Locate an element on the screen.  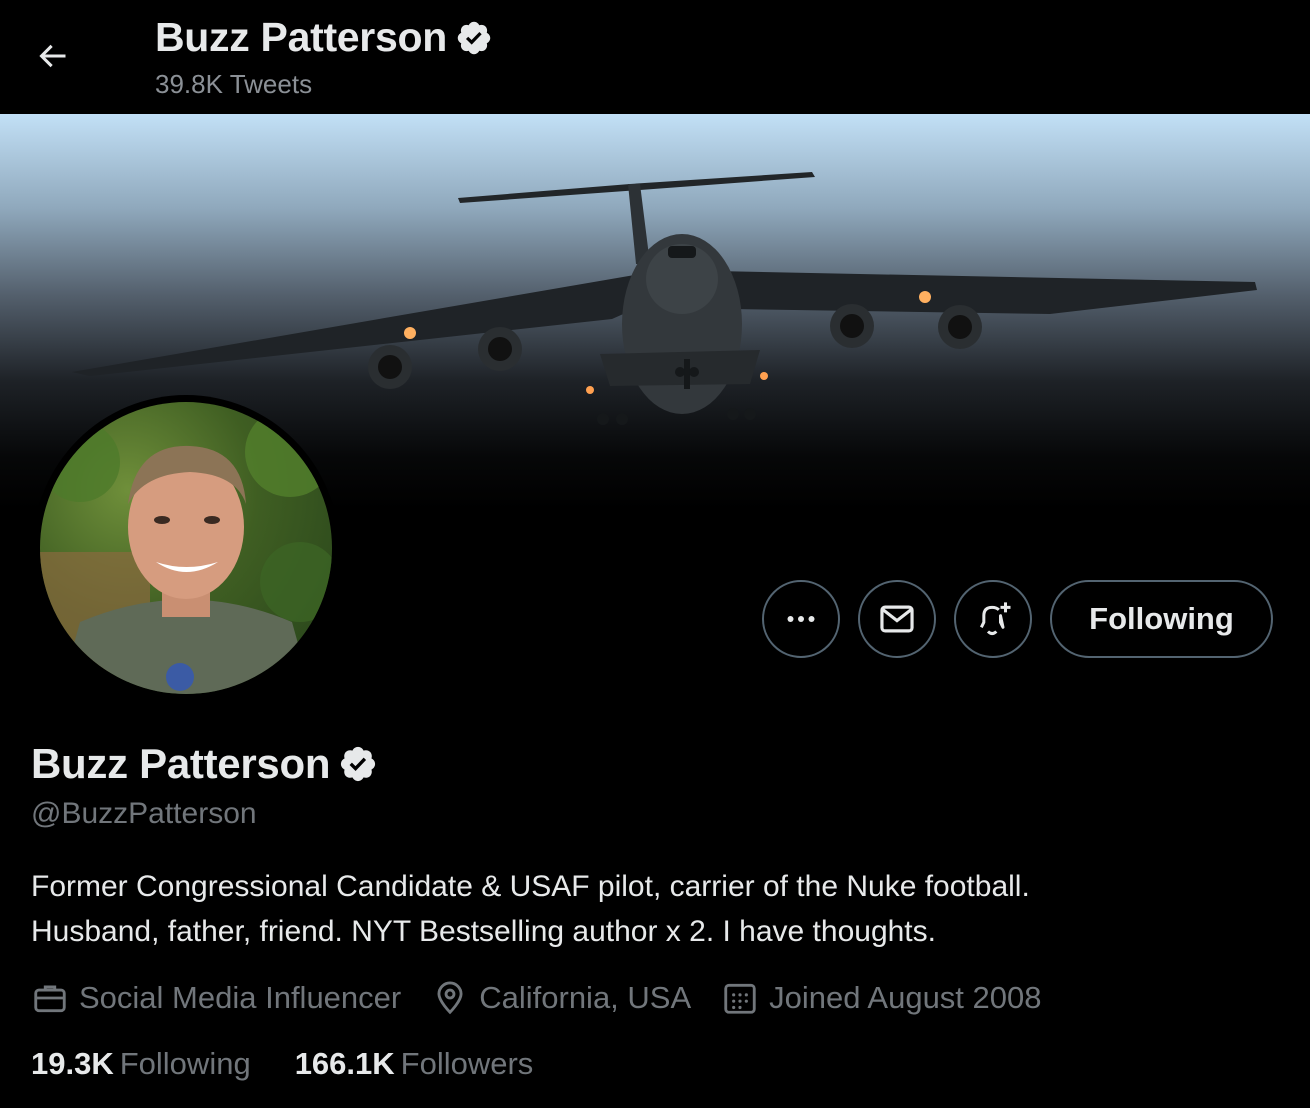
profile-avatar is located at coordinates (186, 548).